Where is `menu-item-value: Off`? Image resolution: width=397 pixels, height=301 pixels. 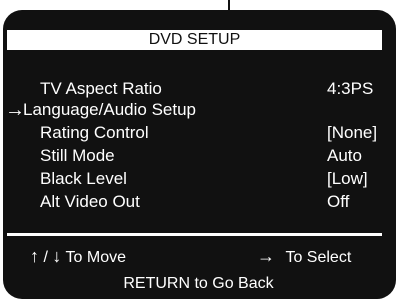
menu-item-value: Off is located at coordinates (338, 201).